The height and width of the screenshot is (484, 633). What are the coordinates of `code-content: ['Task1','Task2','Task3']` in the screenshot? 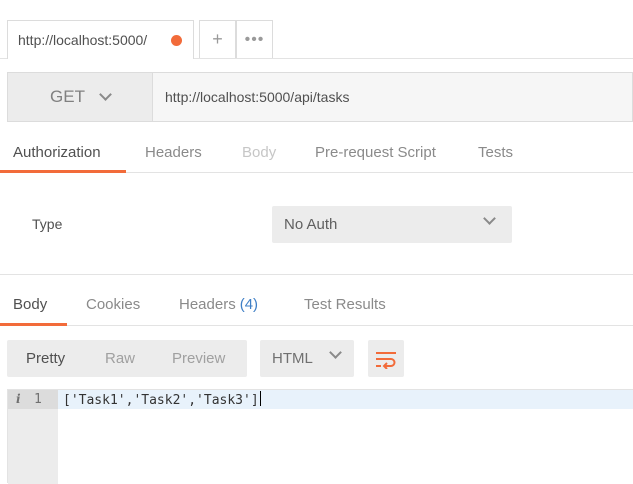 It's located at (161, 400).